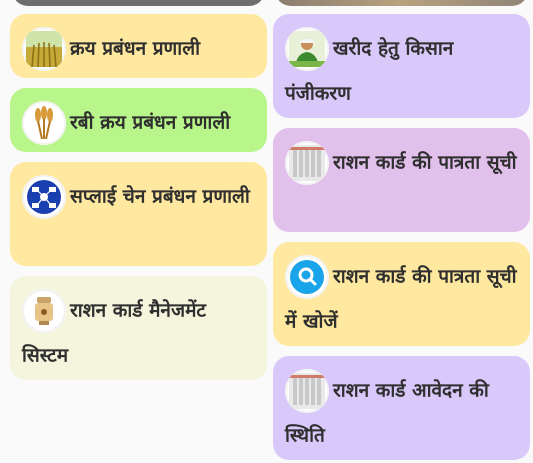 The width and height of the screenshot is (533, 463). I want to click on card-kisan-panjikaran: खरीद हेतु किसान पंजीकरण, so click(401, 66).